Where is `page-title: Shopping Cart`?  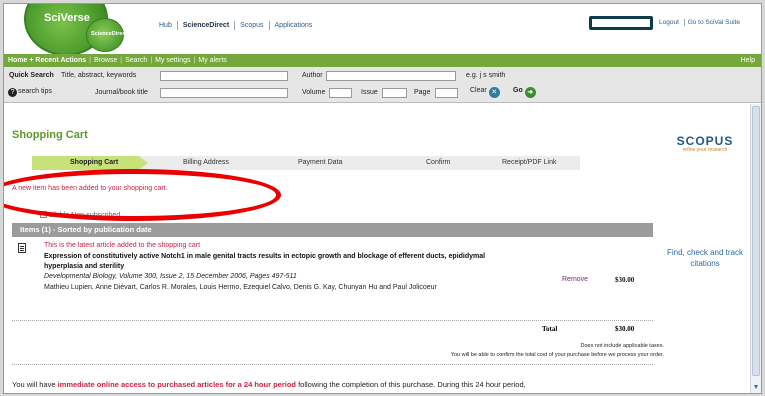 page-title: Shopping Cart is located at coordinates (50, 135).